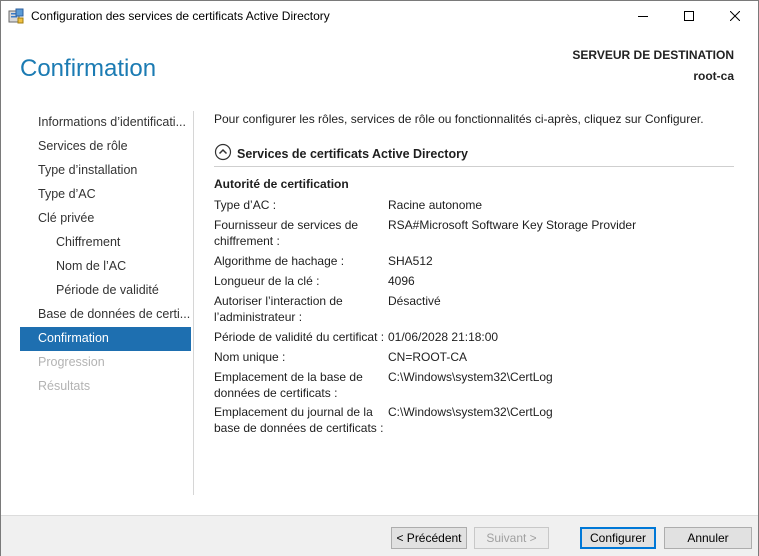 The image size is (759, 556). I want to click on minimize-button, so click(643, 16).